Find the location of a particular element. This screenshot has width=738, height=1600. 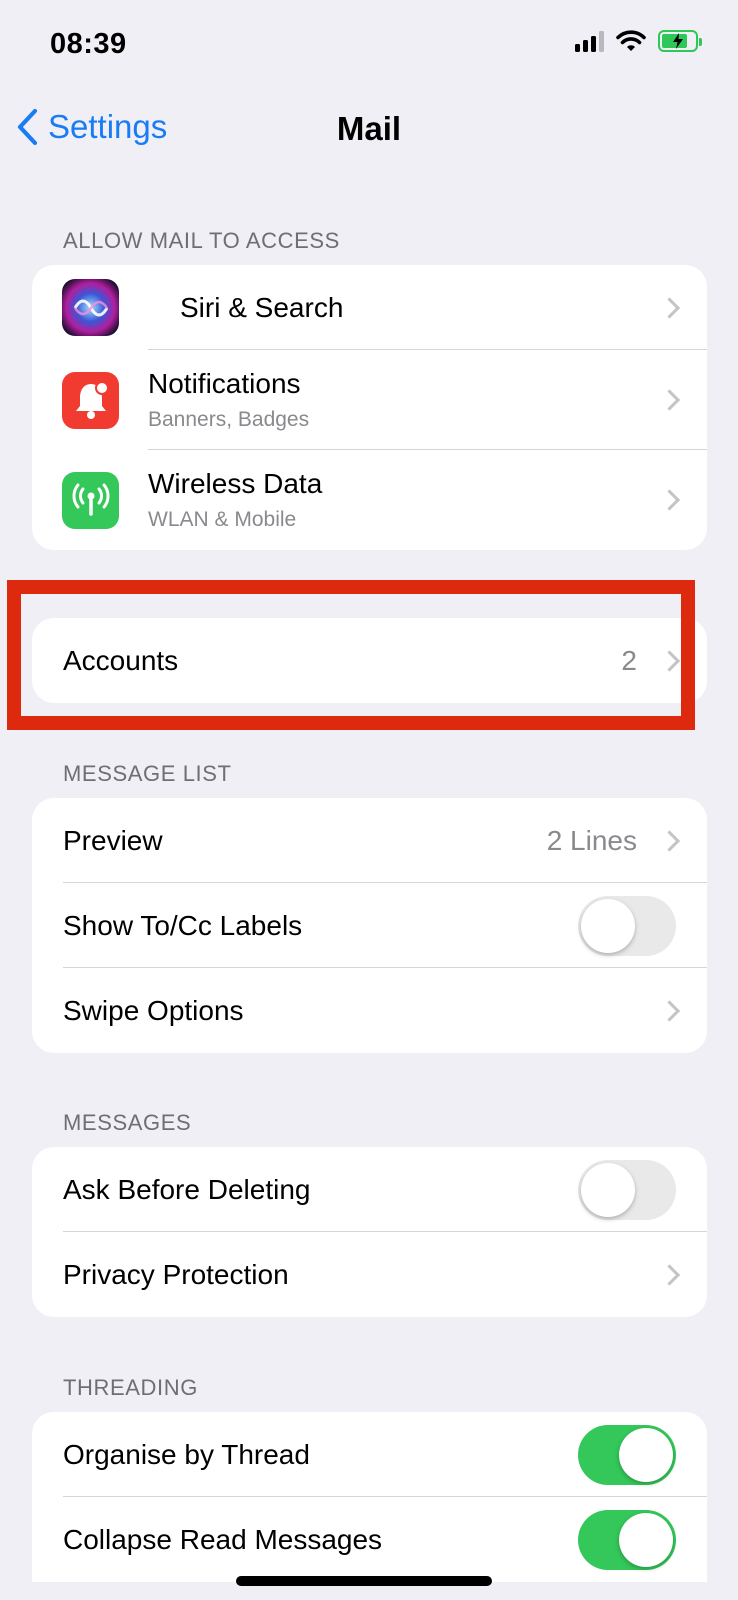

home-indicator is located at coordinates (364, 1581).